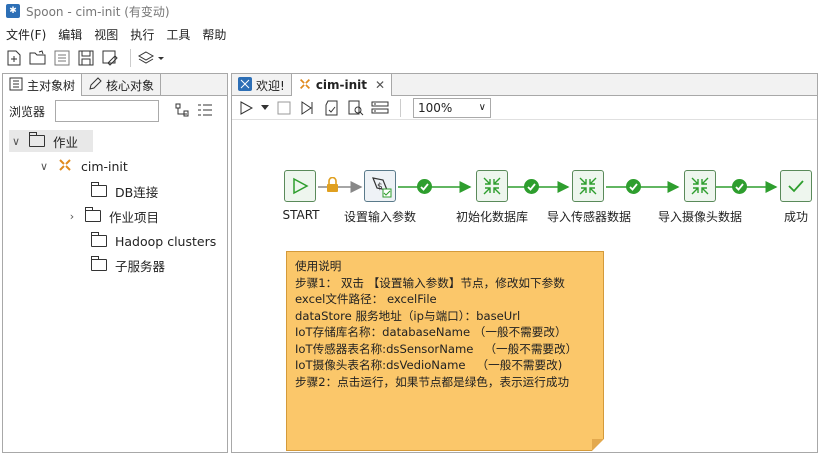 The height and width of the screenshot is (453, 818). I want to click on menu-run: 执行, so click(142, 34).